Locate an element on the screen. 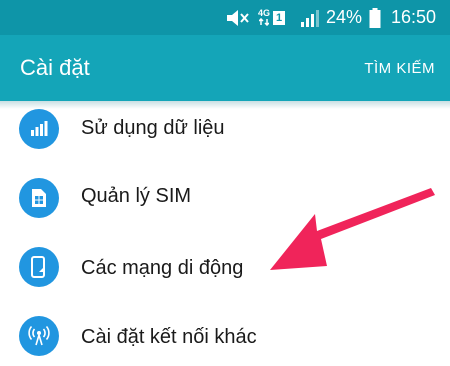  settings-item-label: Quản lý SIM is located at coordinates (136, 196).